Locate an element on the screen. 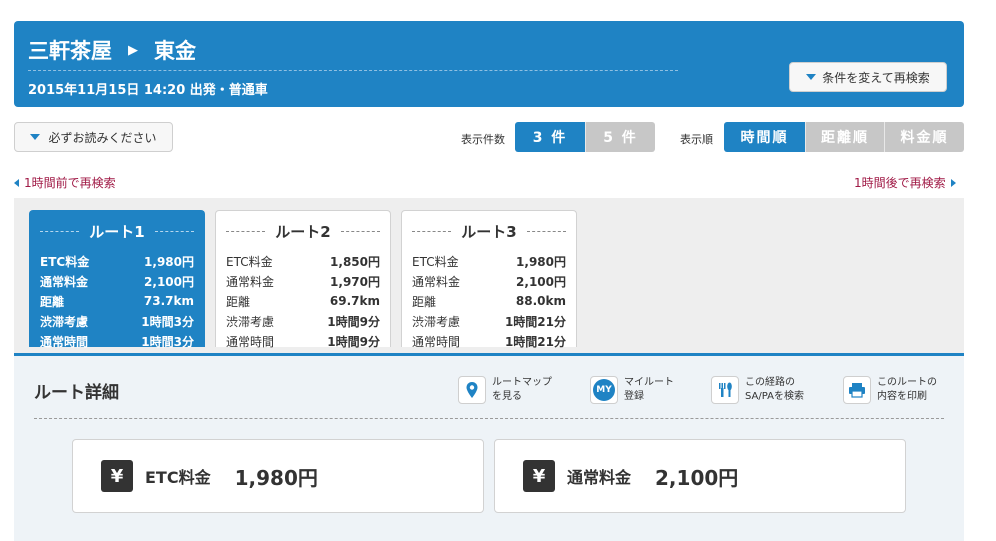 The height and width of the screenshot is (541, 996). destination-station: 東金 is located at coordinates (175, 51).